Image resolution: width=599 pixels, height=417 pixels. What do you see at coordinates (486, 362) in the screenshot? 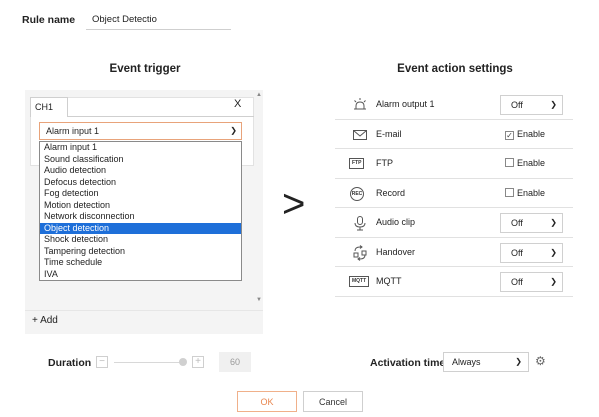
I see `activation-time-select: Always ❯` at bounding box center [486, 362].